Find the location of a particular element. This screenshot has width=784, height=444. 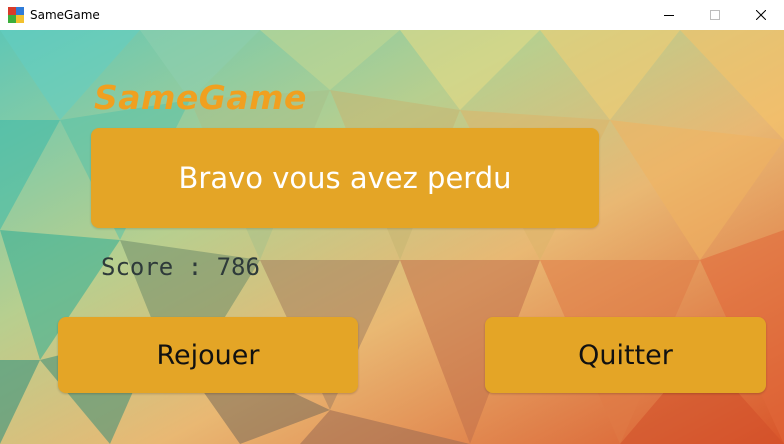

window-controls is located at coordinates (715, 15).